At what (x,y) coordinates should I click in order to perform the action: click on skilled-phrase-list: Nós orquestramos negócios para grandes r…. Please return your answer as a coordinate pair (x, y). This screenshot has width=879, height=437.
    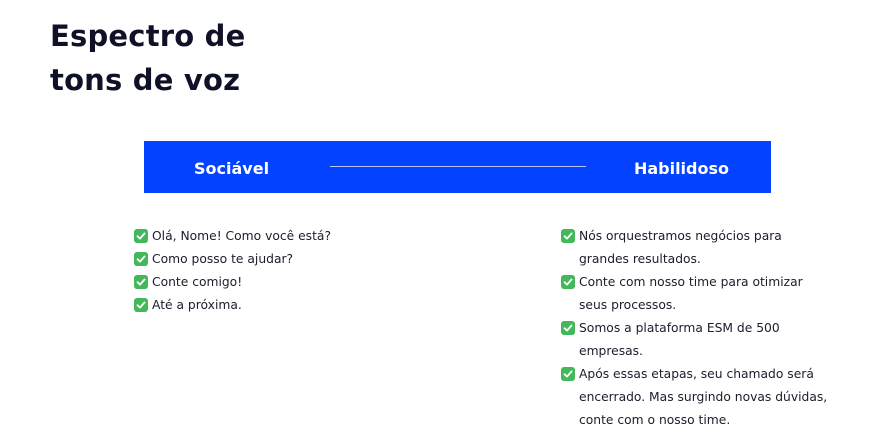
    Looking at the image, I should click on (696, 328).